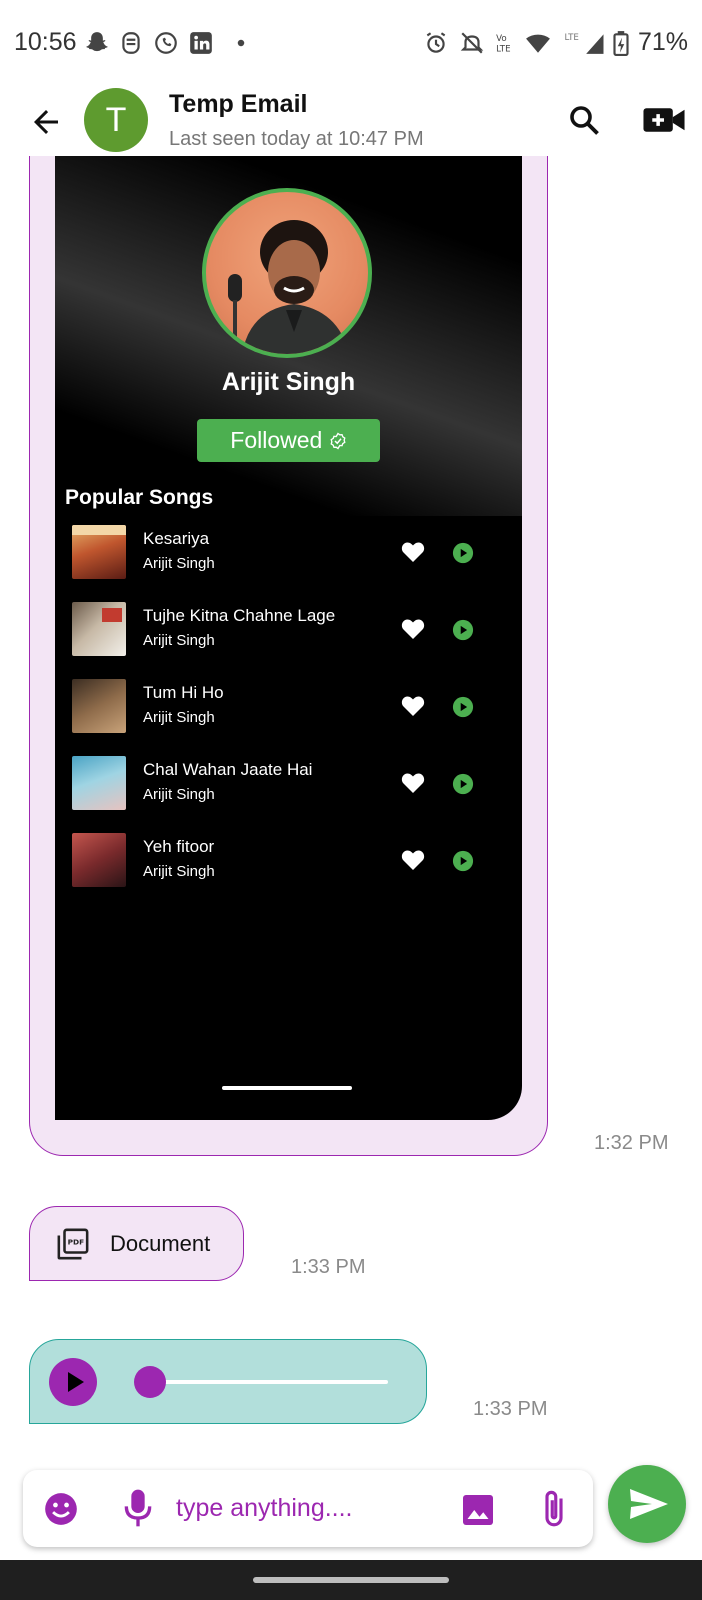 The height and width of the screenshot is (1600, 702). I want to click on song-row: Tujhe Kitna Chahne Lage Arijit Singh, so click(282, 630).